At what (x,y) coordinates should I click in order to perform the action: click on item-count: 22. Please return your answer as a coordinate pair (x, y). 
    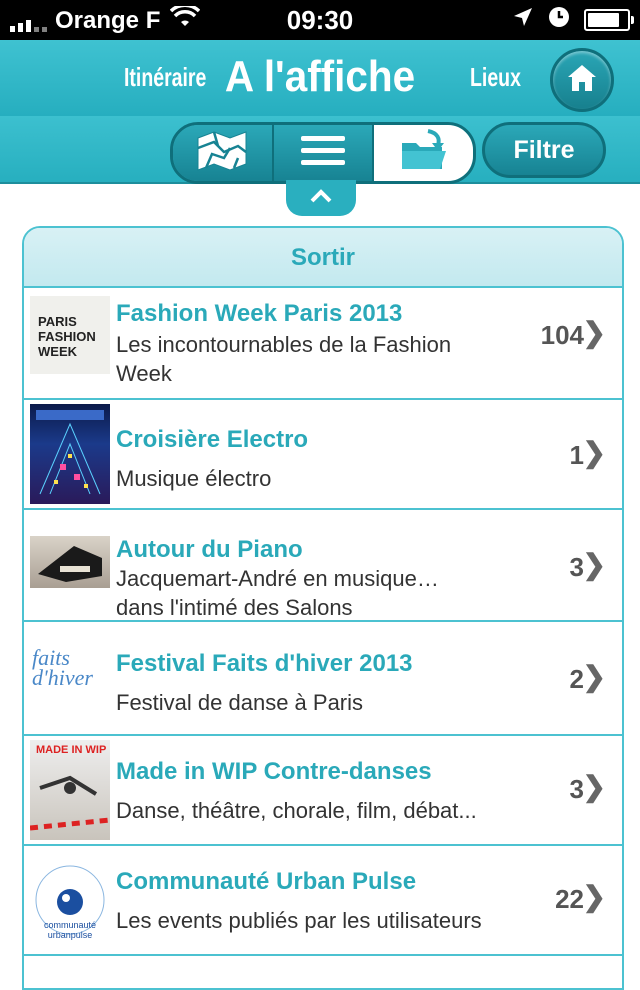
    Looking at the image, I should click on (569, 899).